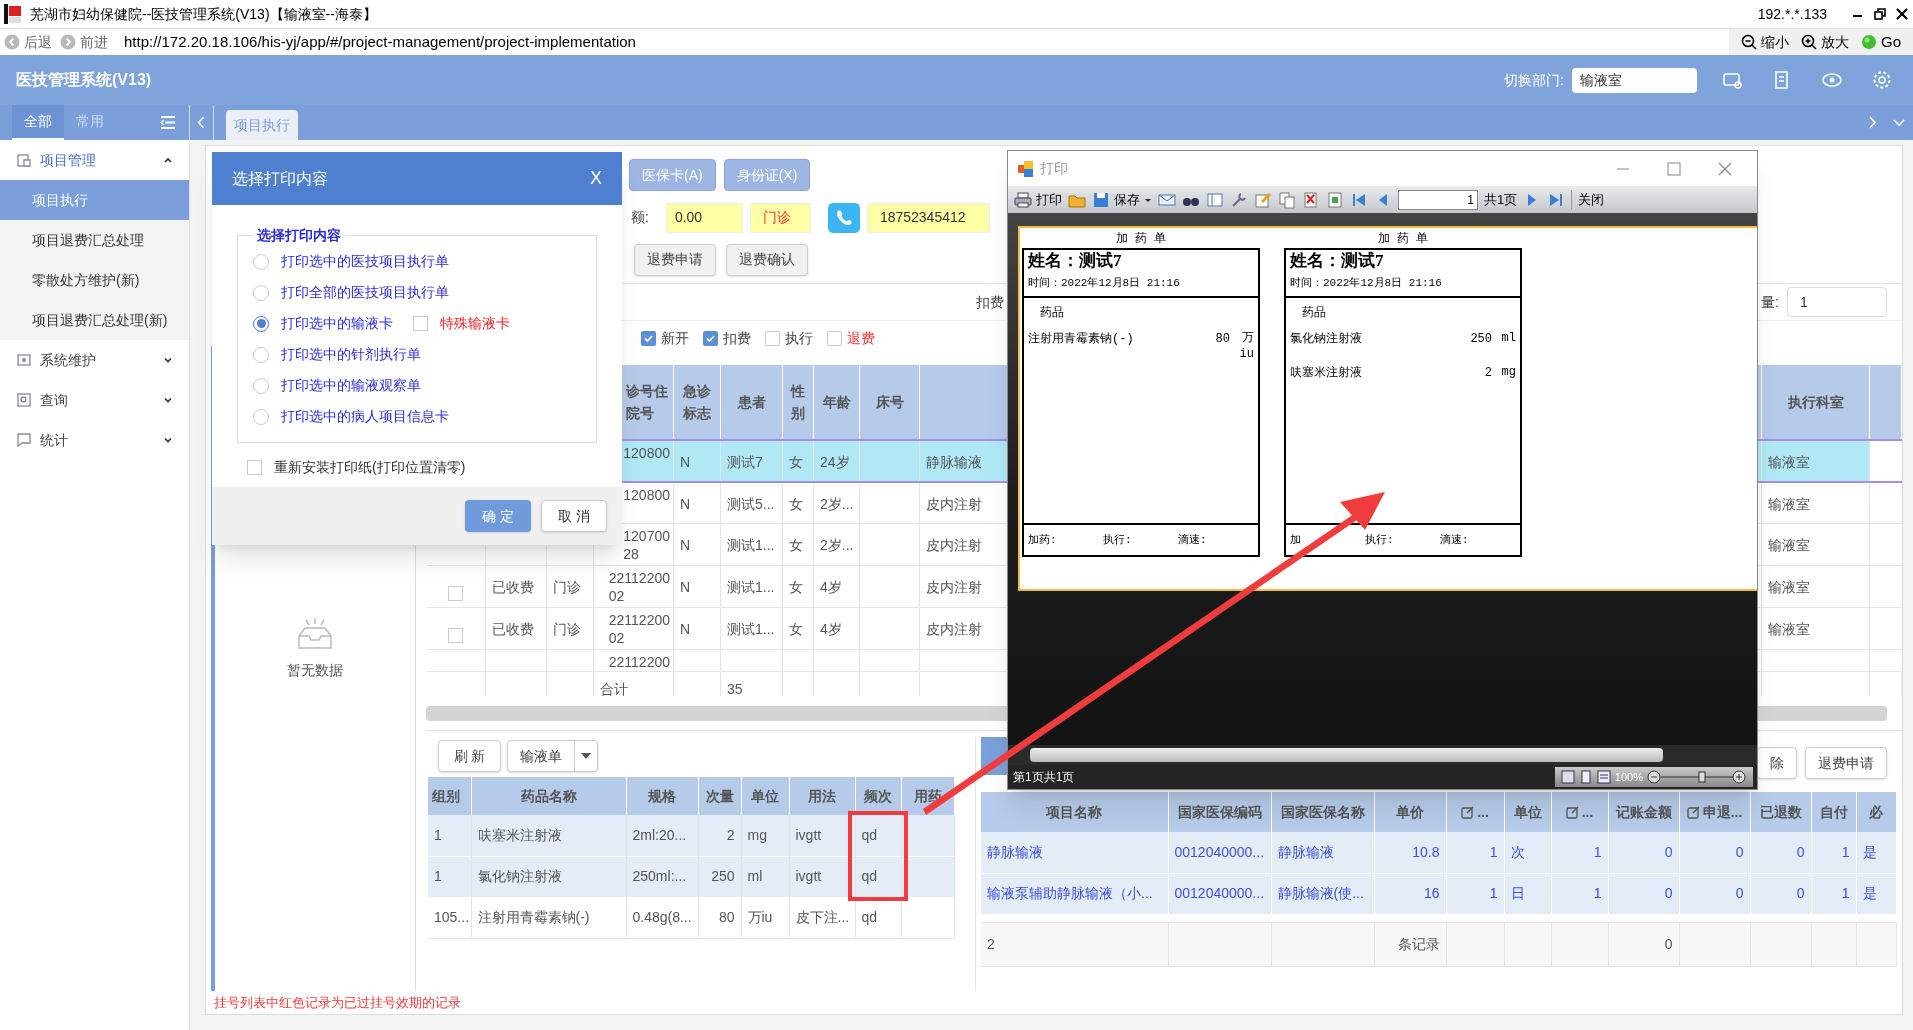 The image size is (1913, 1030). I want to click on filter-label: 扣费, so click(737, 338).